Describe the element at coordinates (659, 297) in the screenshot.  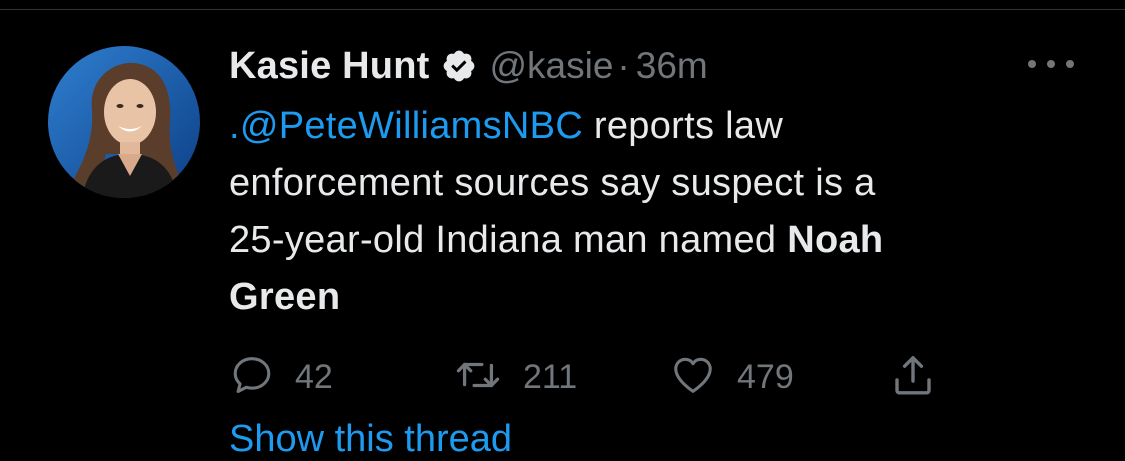
I see `tweet-text-line: Green` at that location.